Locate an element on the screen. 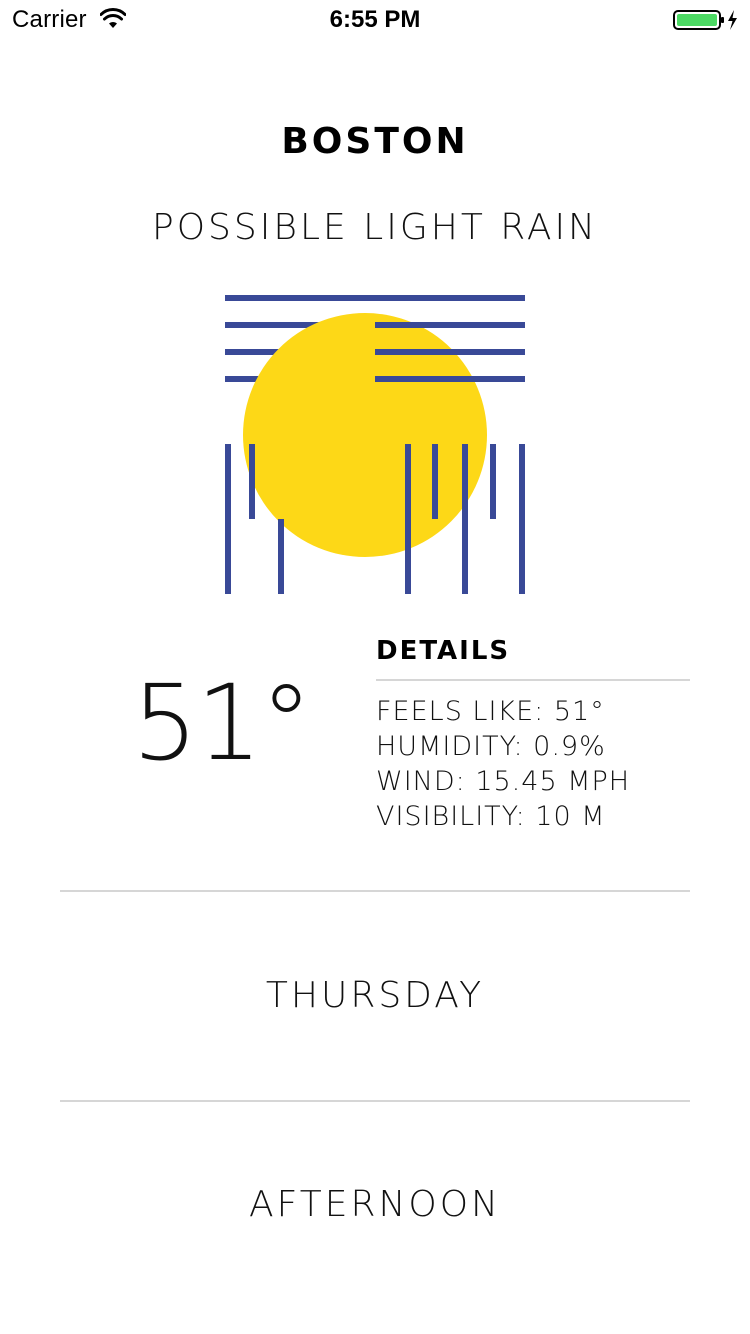  detail-humidity: HUMIDITY: 0.9% is located at coordinates (491, 746).